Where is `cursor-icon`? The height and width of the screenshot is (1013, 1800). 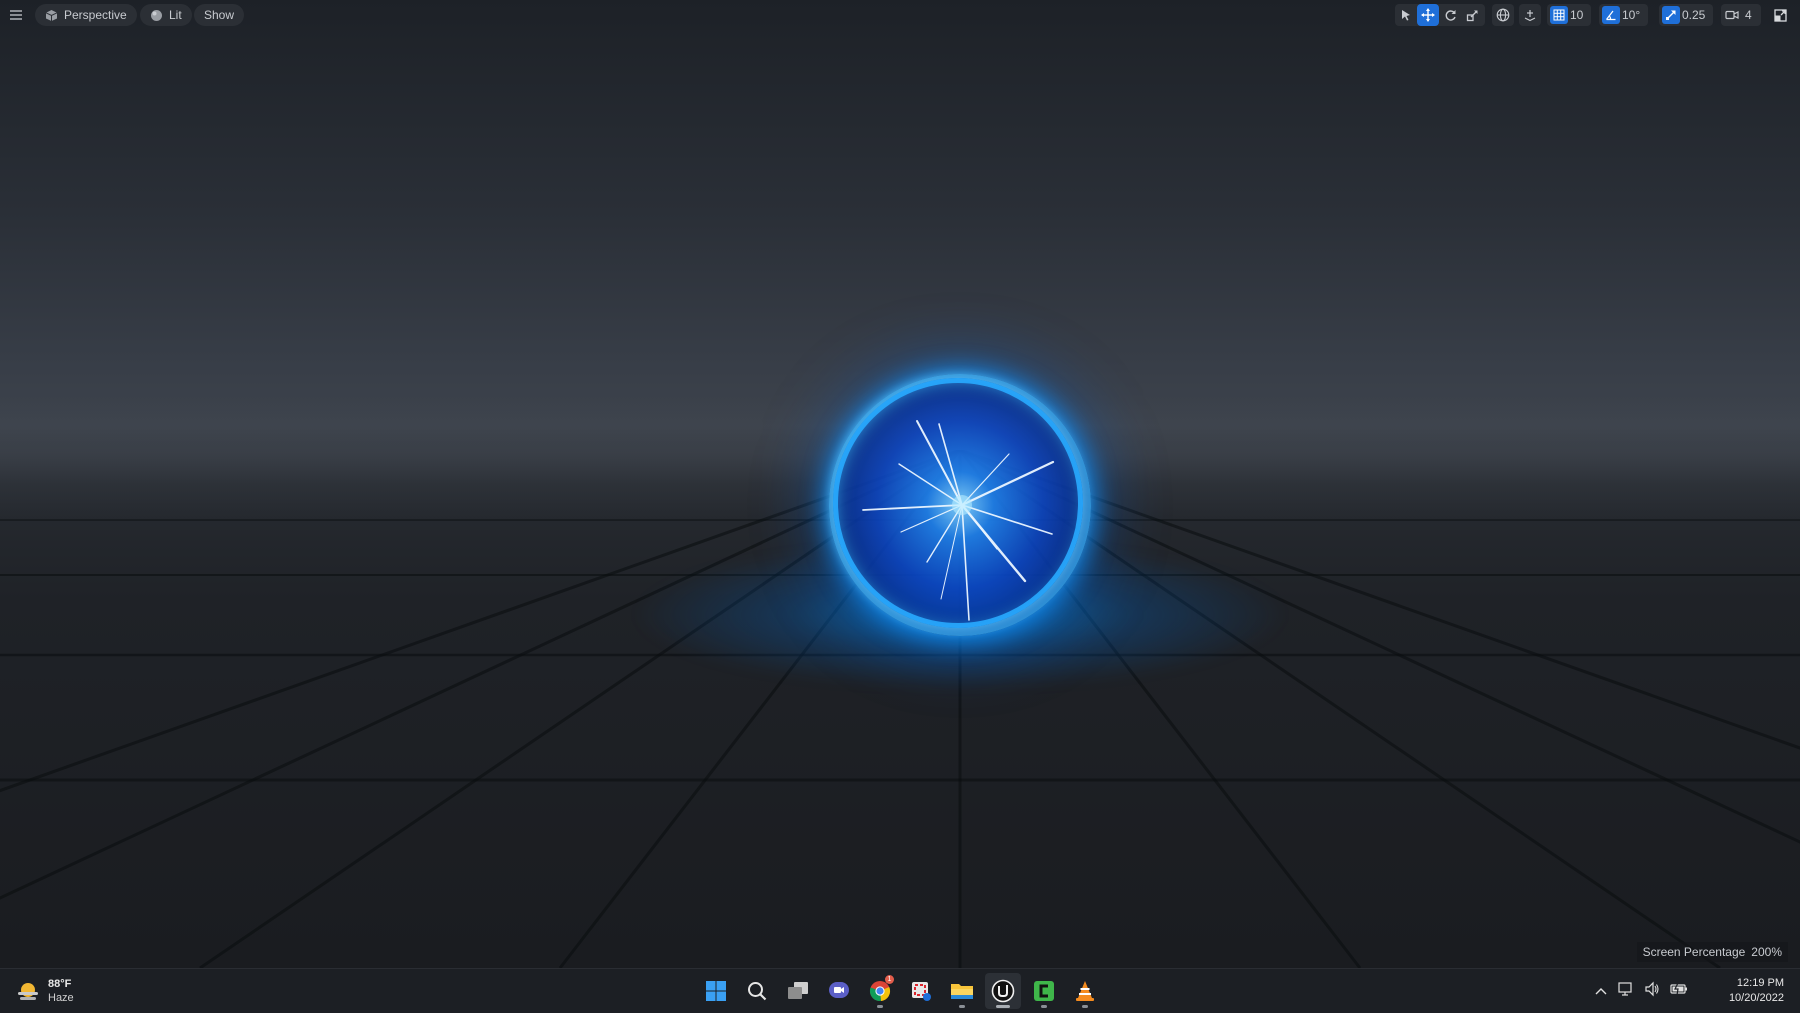
cursor-icon is located at coordinates (1406, 15).